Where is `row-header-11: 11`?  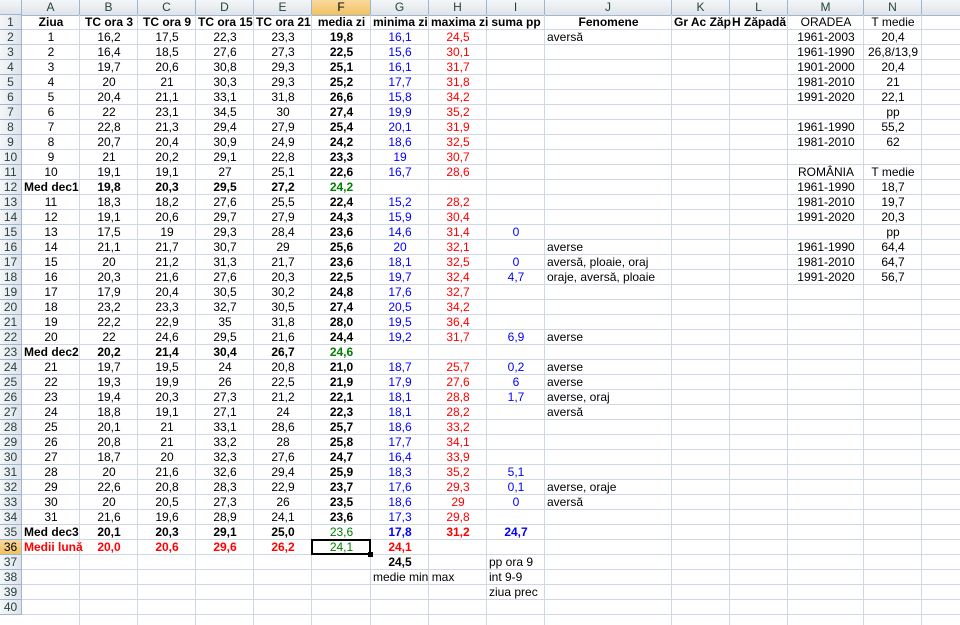
row-header-11: 11 is located at coordinates (11, 172).